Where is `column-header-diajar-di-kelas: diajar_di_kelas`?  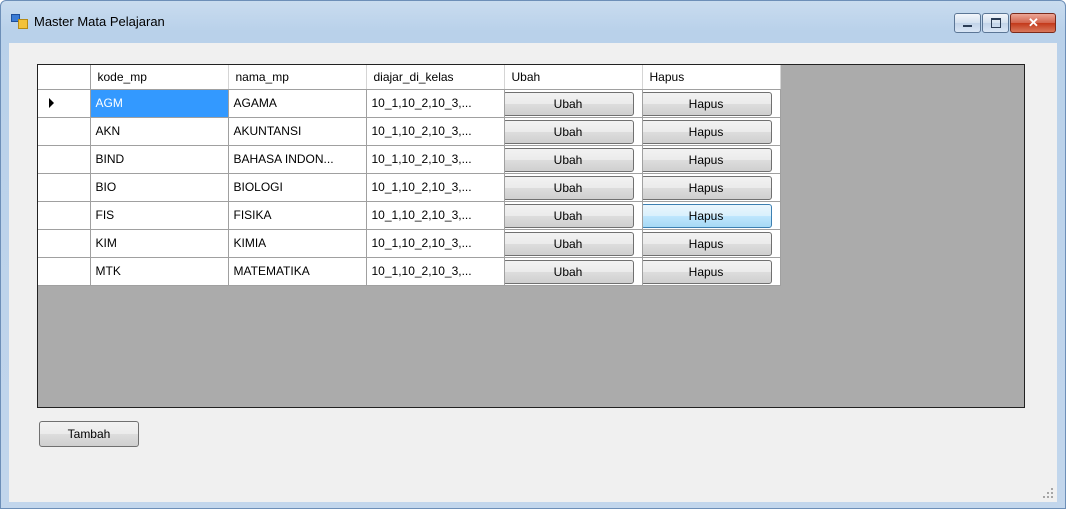
column-header-diajar-di-kelas: diajar_di_kelas is located at coordinates (435, 77).